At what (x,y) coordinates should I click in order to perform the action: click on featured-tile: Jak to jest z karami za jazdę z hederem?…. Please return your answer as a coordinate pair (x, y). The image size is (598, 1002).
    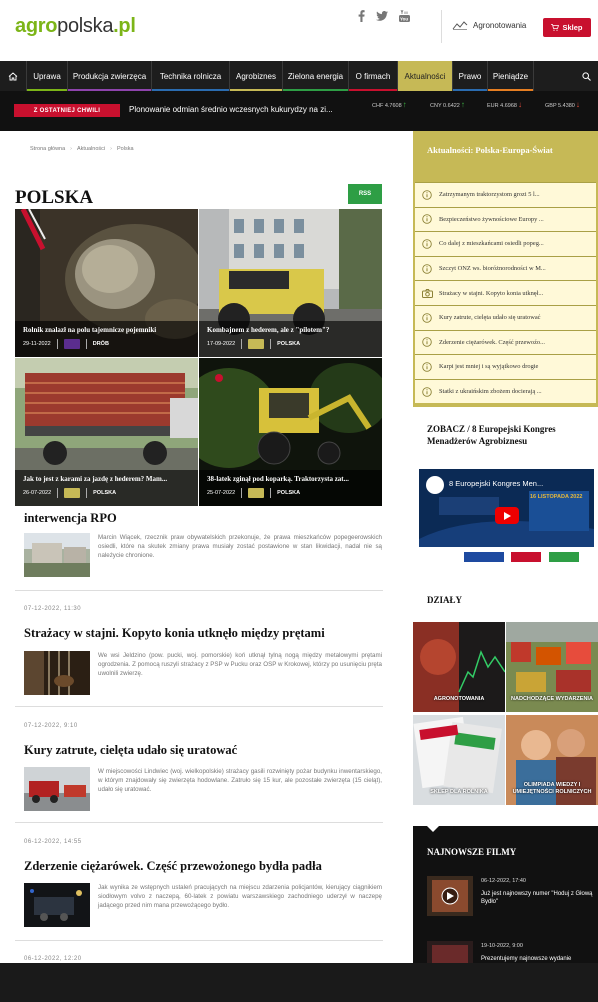
    Looking at the image, I should click on (106, 432).